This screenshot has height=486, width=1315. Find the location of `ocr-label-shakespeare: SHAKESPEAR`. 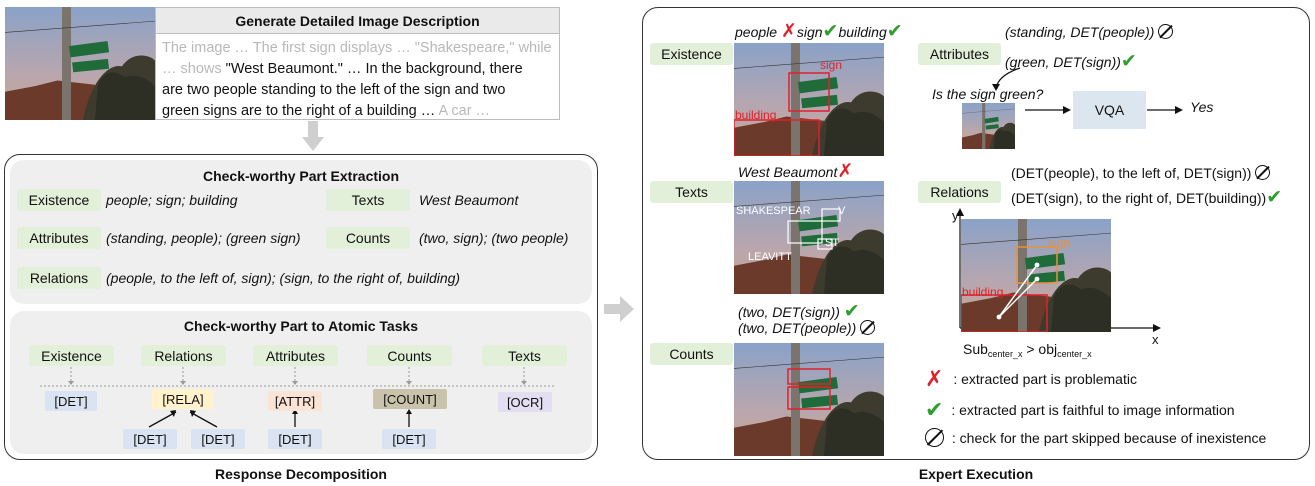

ocr-label-shakespeare: SHAKESPEAR is located at coordinates (773, 211).